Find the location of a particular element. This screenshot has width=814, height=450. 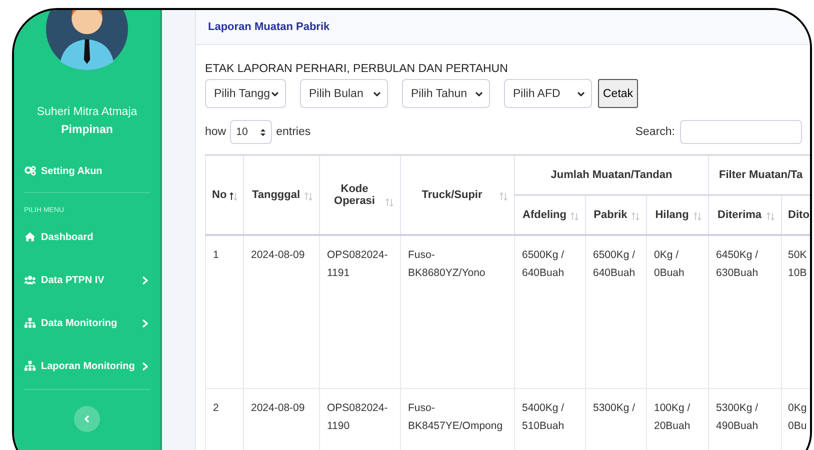

collapse-sidebar-button is located at coordinates (87, 419).